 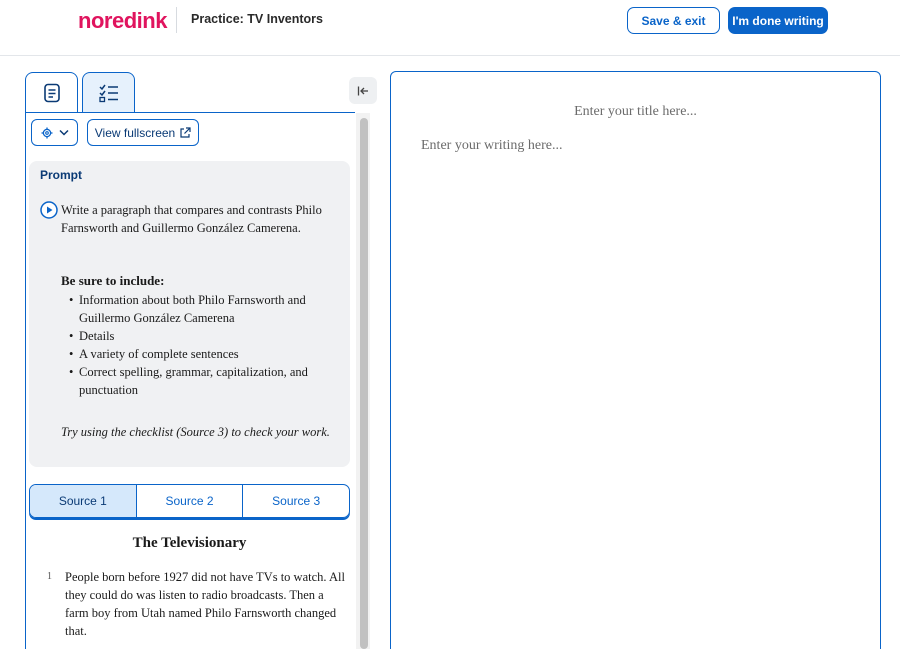 What do you see at coordinates (635, 112) in the screenshot?
I see `title-input` at bounding box center [635, 112].